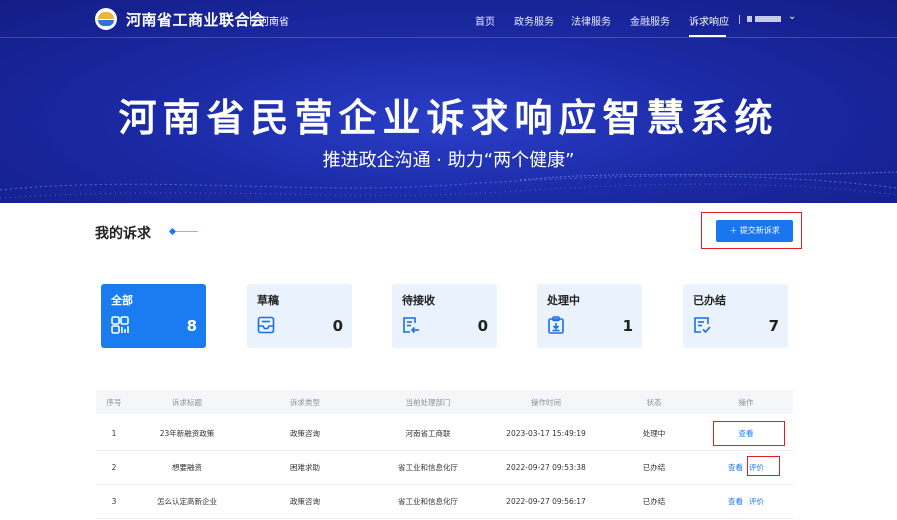 The height and width of the screenshot is (520, 897). Describe the element at coordinates (428, 433) in the screenshot. I see `cell-dept: 河南省工商联` at that location.